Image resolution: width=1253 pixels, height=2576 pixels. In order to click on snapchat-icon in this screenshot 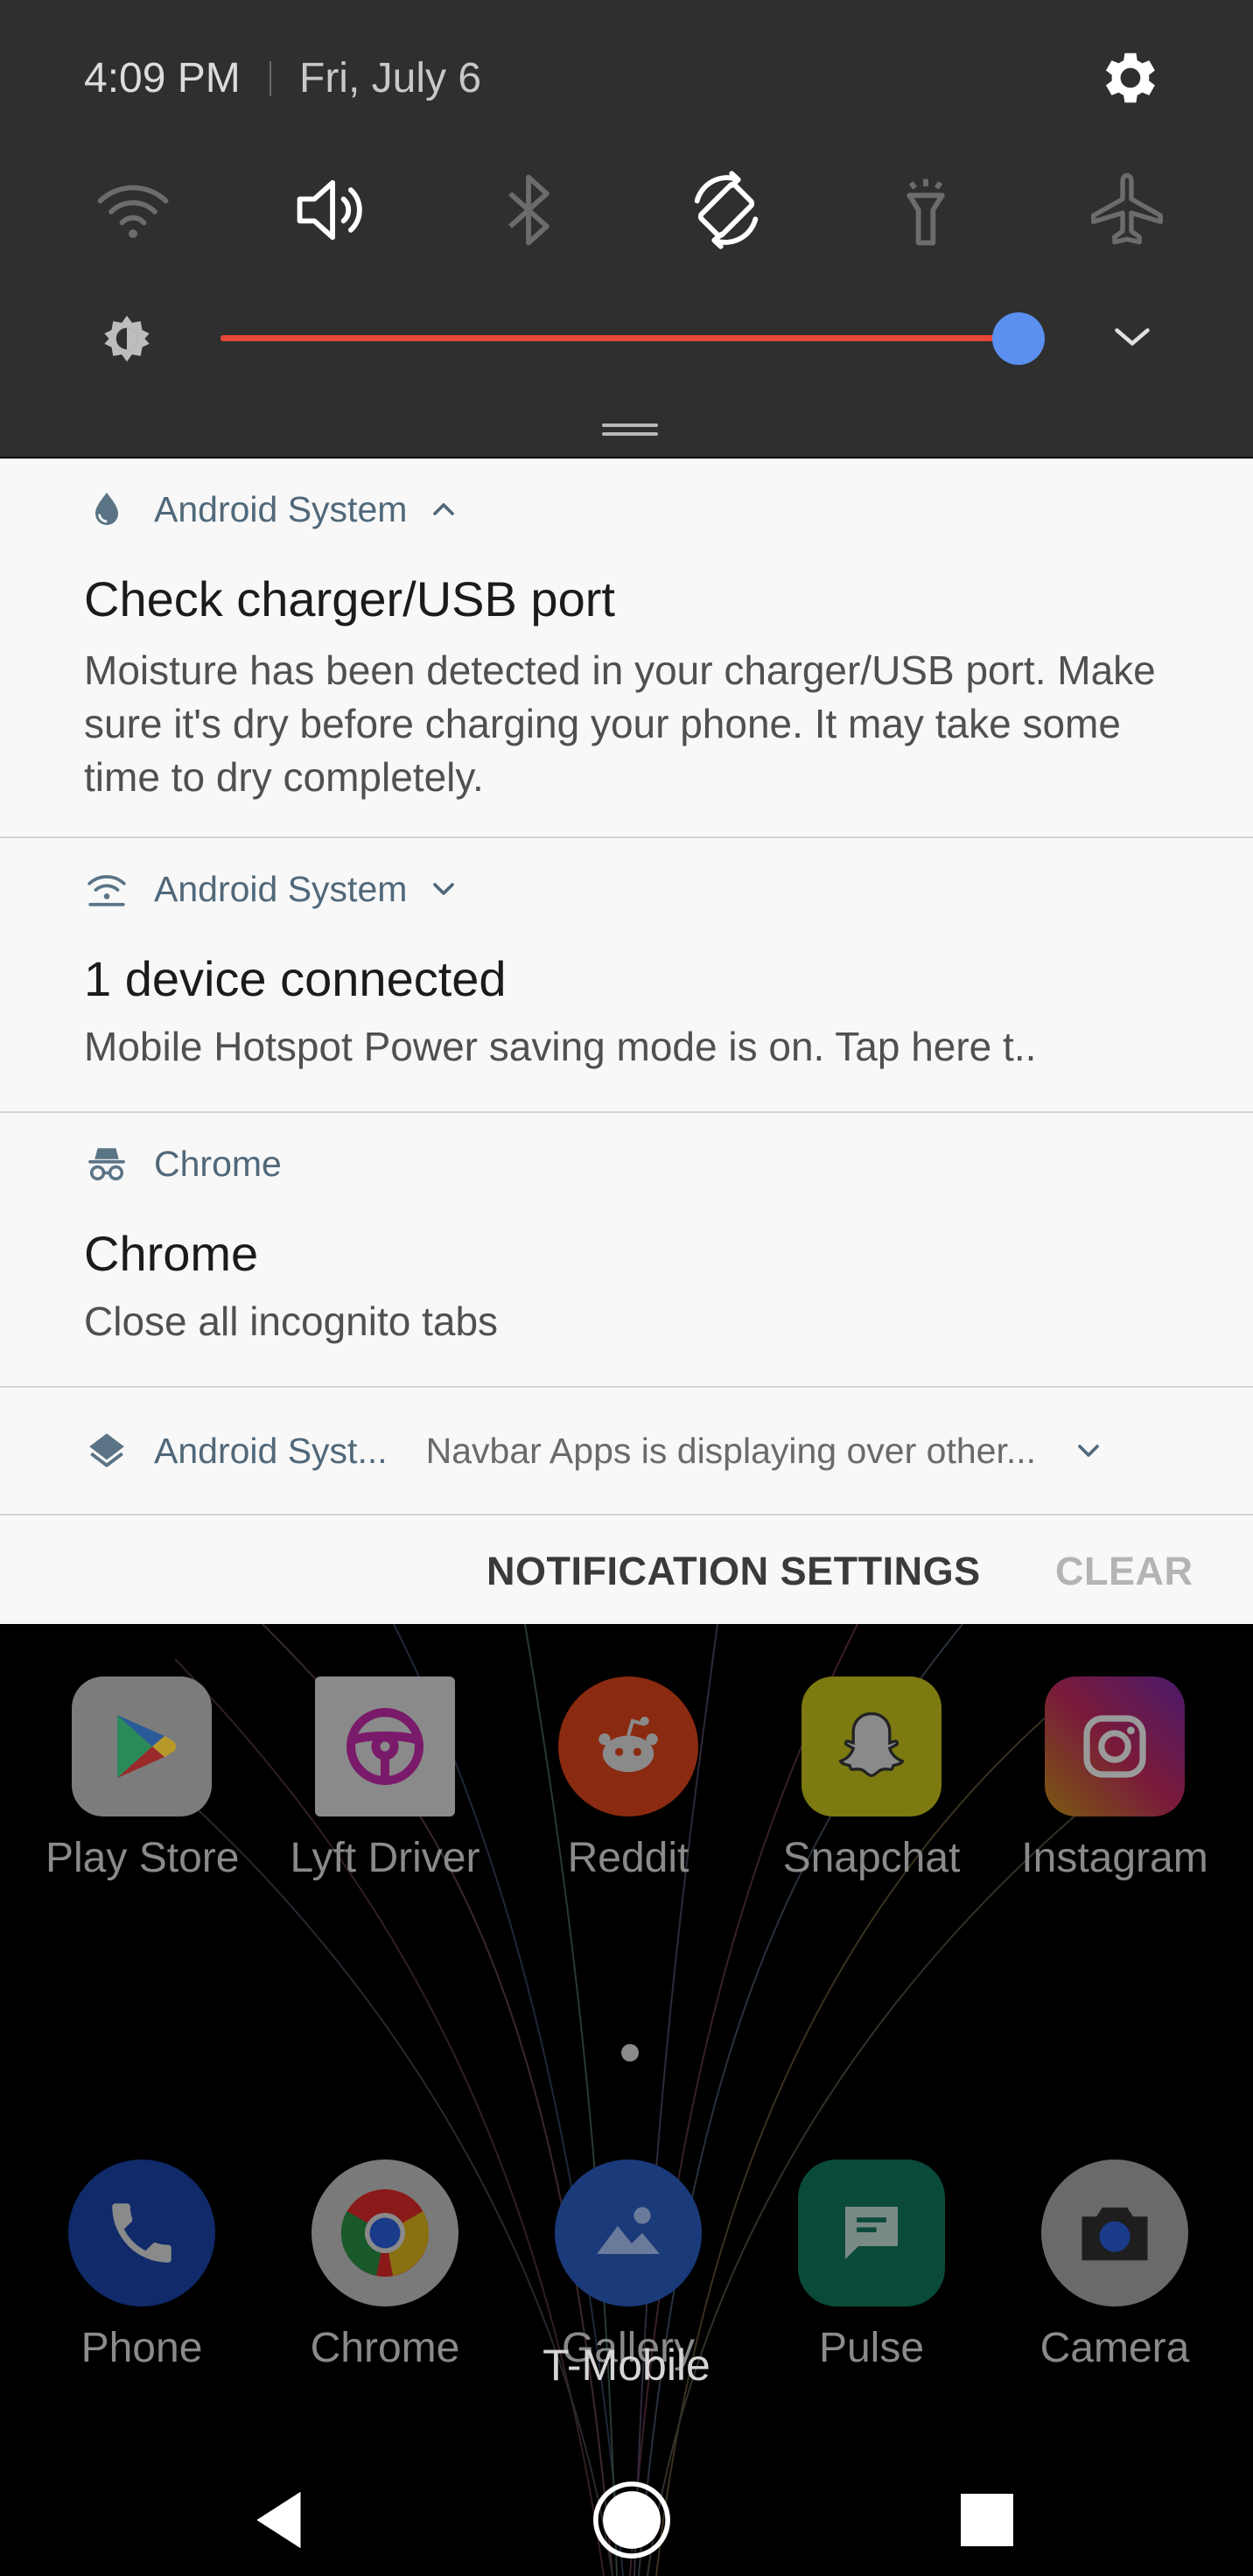, I will do `click(872, 1746)`.